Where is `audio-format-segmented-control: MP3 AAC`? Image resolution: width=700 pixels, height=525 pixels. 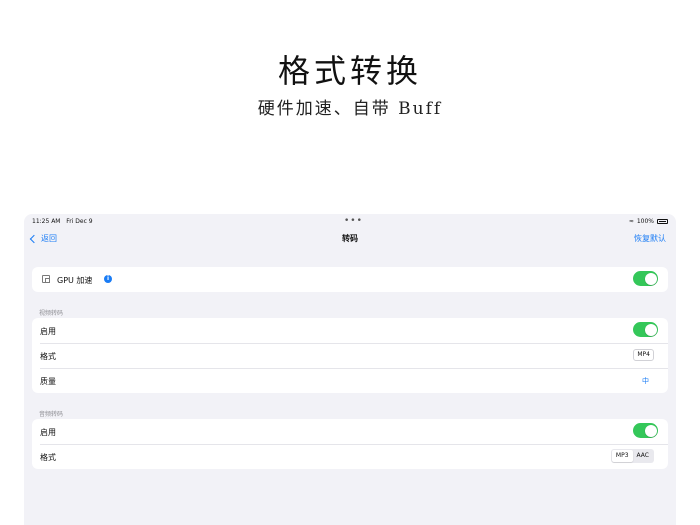 audio-format-segmented-control: MP3 AAC is located at coordinates (632, 456).